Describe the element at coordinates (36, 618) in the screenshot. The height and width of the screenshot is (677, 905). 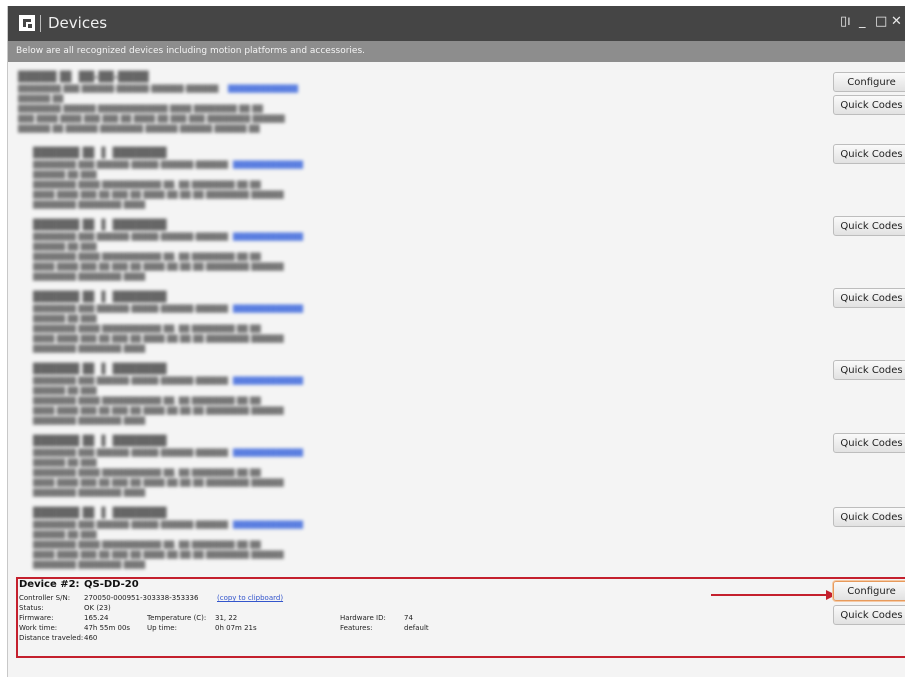
I see `firmware-label: Firmware:` at that location.